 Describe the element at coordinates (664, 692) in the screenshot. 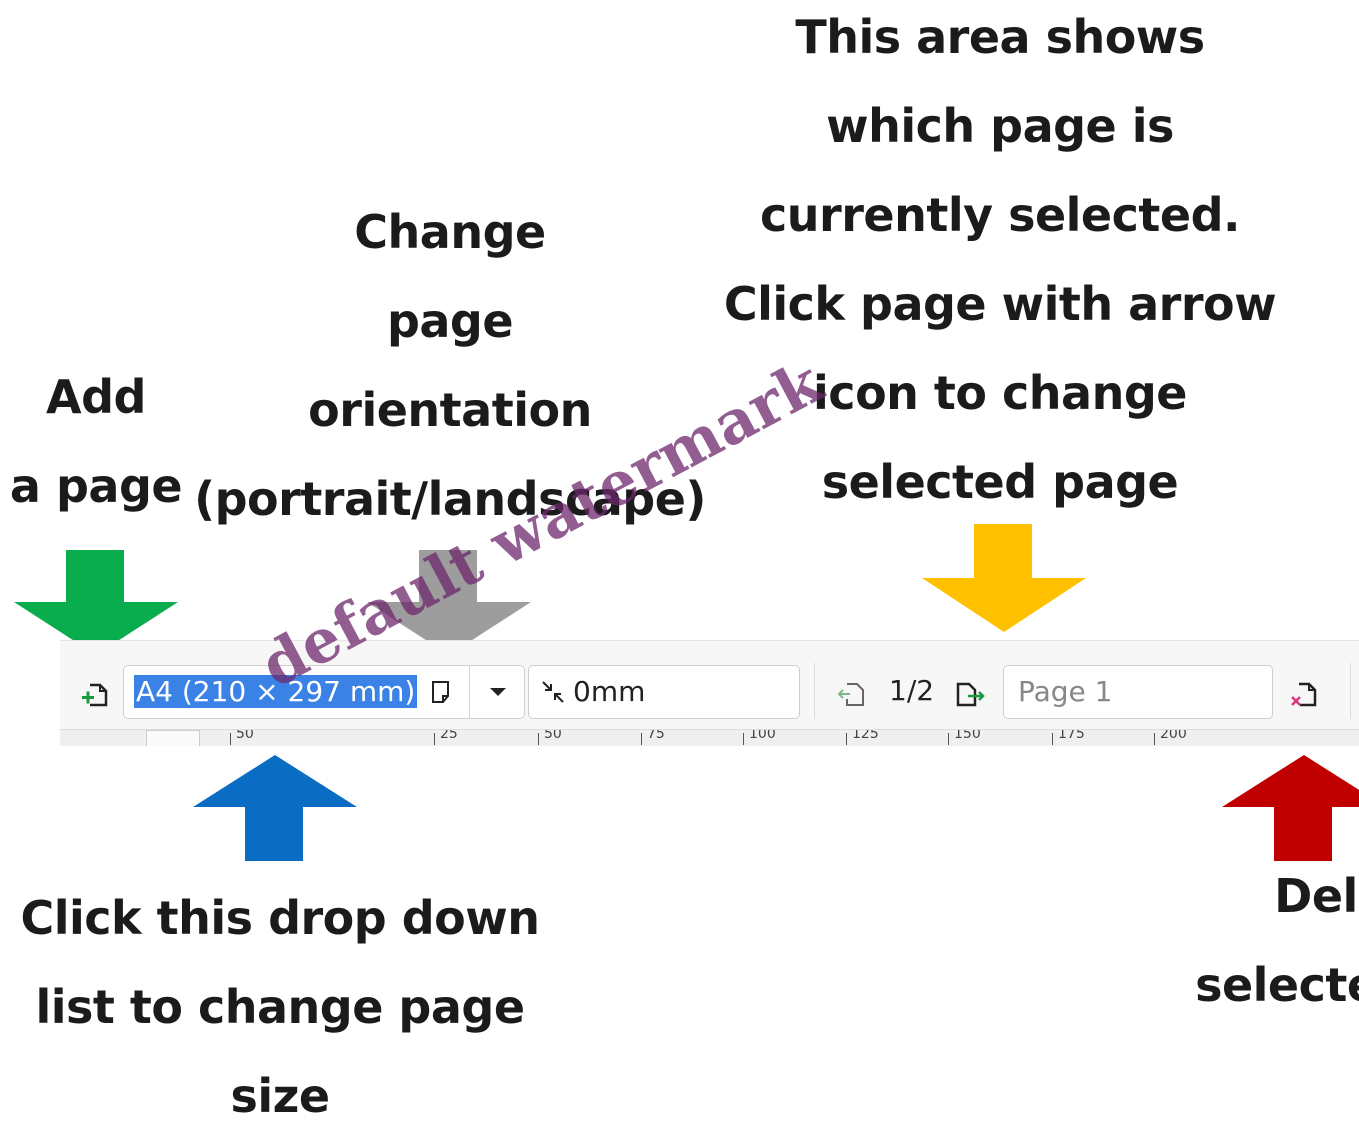

I see `margin-field: 0mm` at that location.